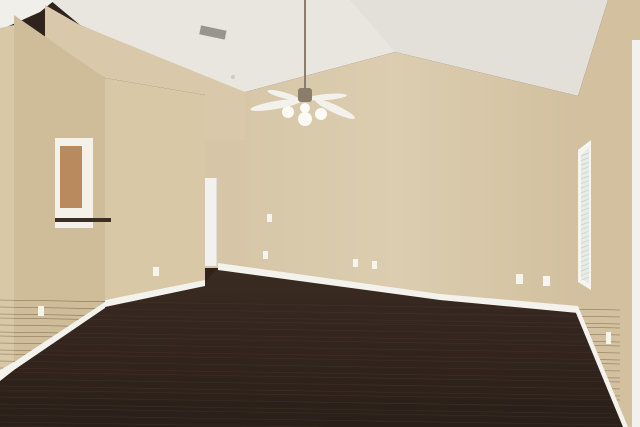 The image size is (640, 427). Describe the element at coordinates (233, 77) in the screenshot. I see `ceiling-detector` at that location.